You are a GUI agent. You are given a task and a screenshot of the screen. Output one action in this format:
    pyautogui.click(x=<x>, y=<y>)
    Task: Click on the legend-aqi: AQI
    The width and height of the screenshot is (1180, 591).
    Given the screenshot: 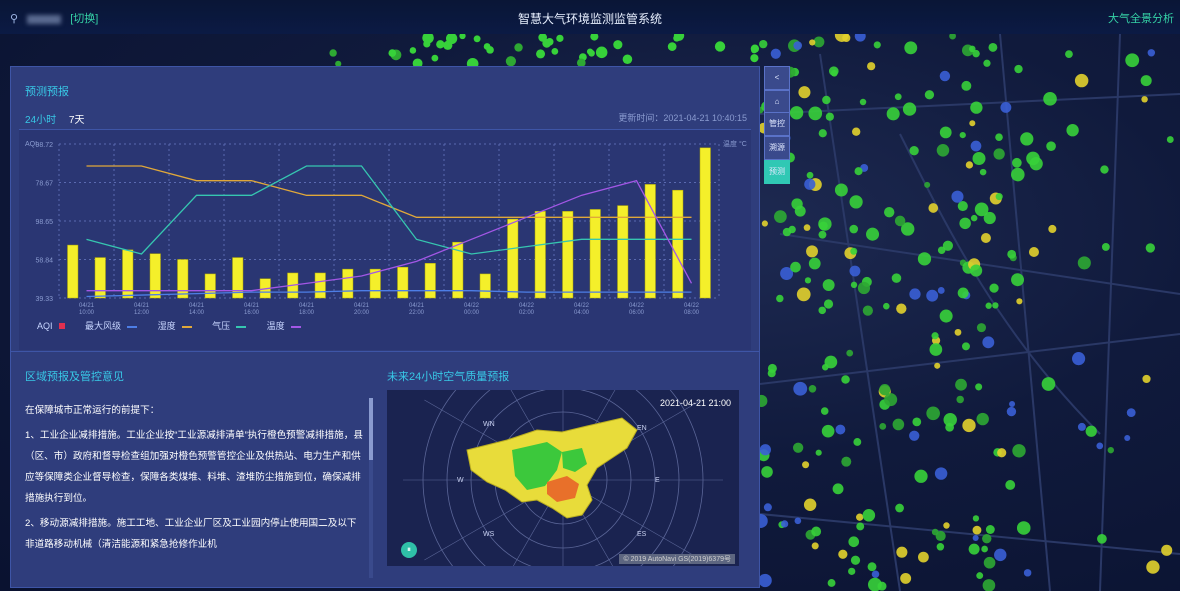 What is the action you would take?
    pyautogui.click(x=51, y=326)
    